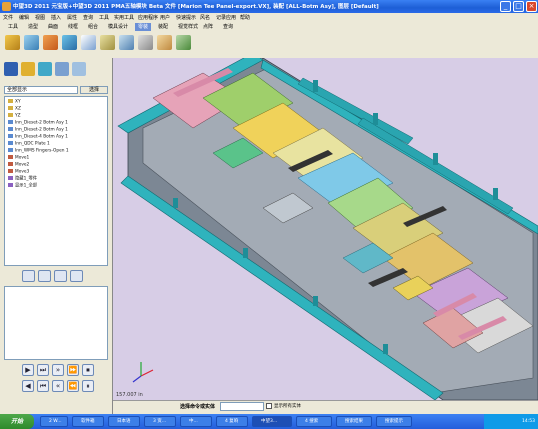  Describe the element at coordinates (88, 42) in the screenshot. I see `move-icon` at that location.